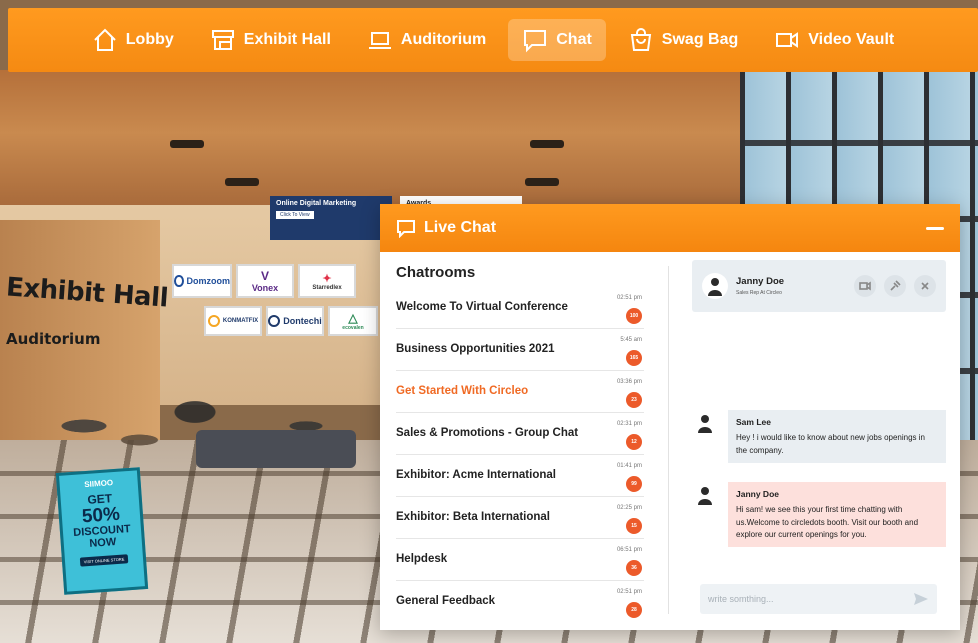  I want to click on chatroom-item-active: Get Started With Circleo 03:36 pm 23, so click(520, 392).